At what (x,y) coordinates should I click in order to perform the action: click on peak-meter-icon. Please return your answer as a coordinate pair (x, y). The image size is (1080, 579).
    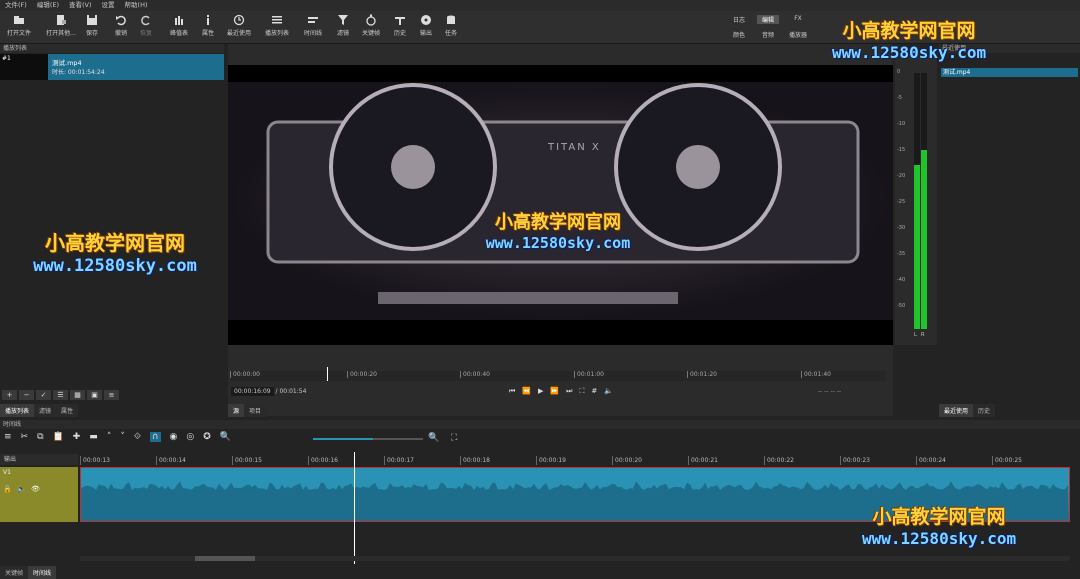
    Looking at the image, I should click on (179, 20).